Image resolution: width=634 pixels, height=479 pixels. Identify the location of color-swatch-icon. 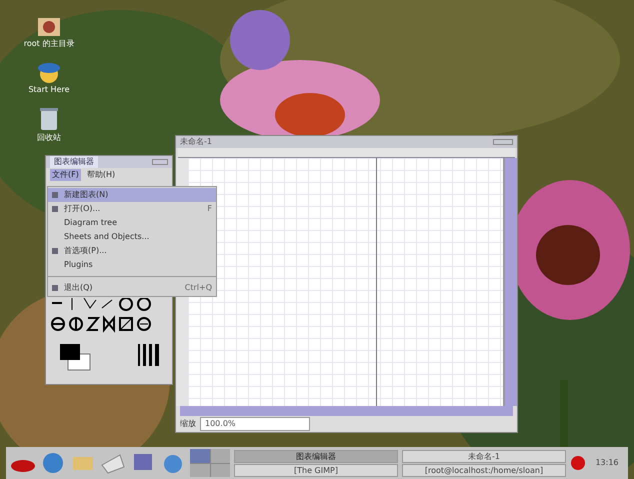
(75, 357).